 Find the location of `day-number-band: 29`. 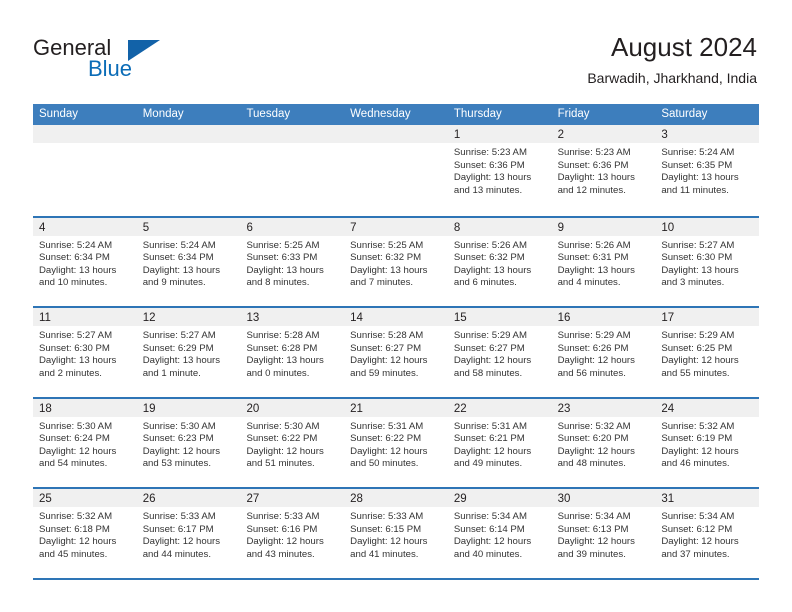

day-number-band: 29 is located at coordinates (499, 498).